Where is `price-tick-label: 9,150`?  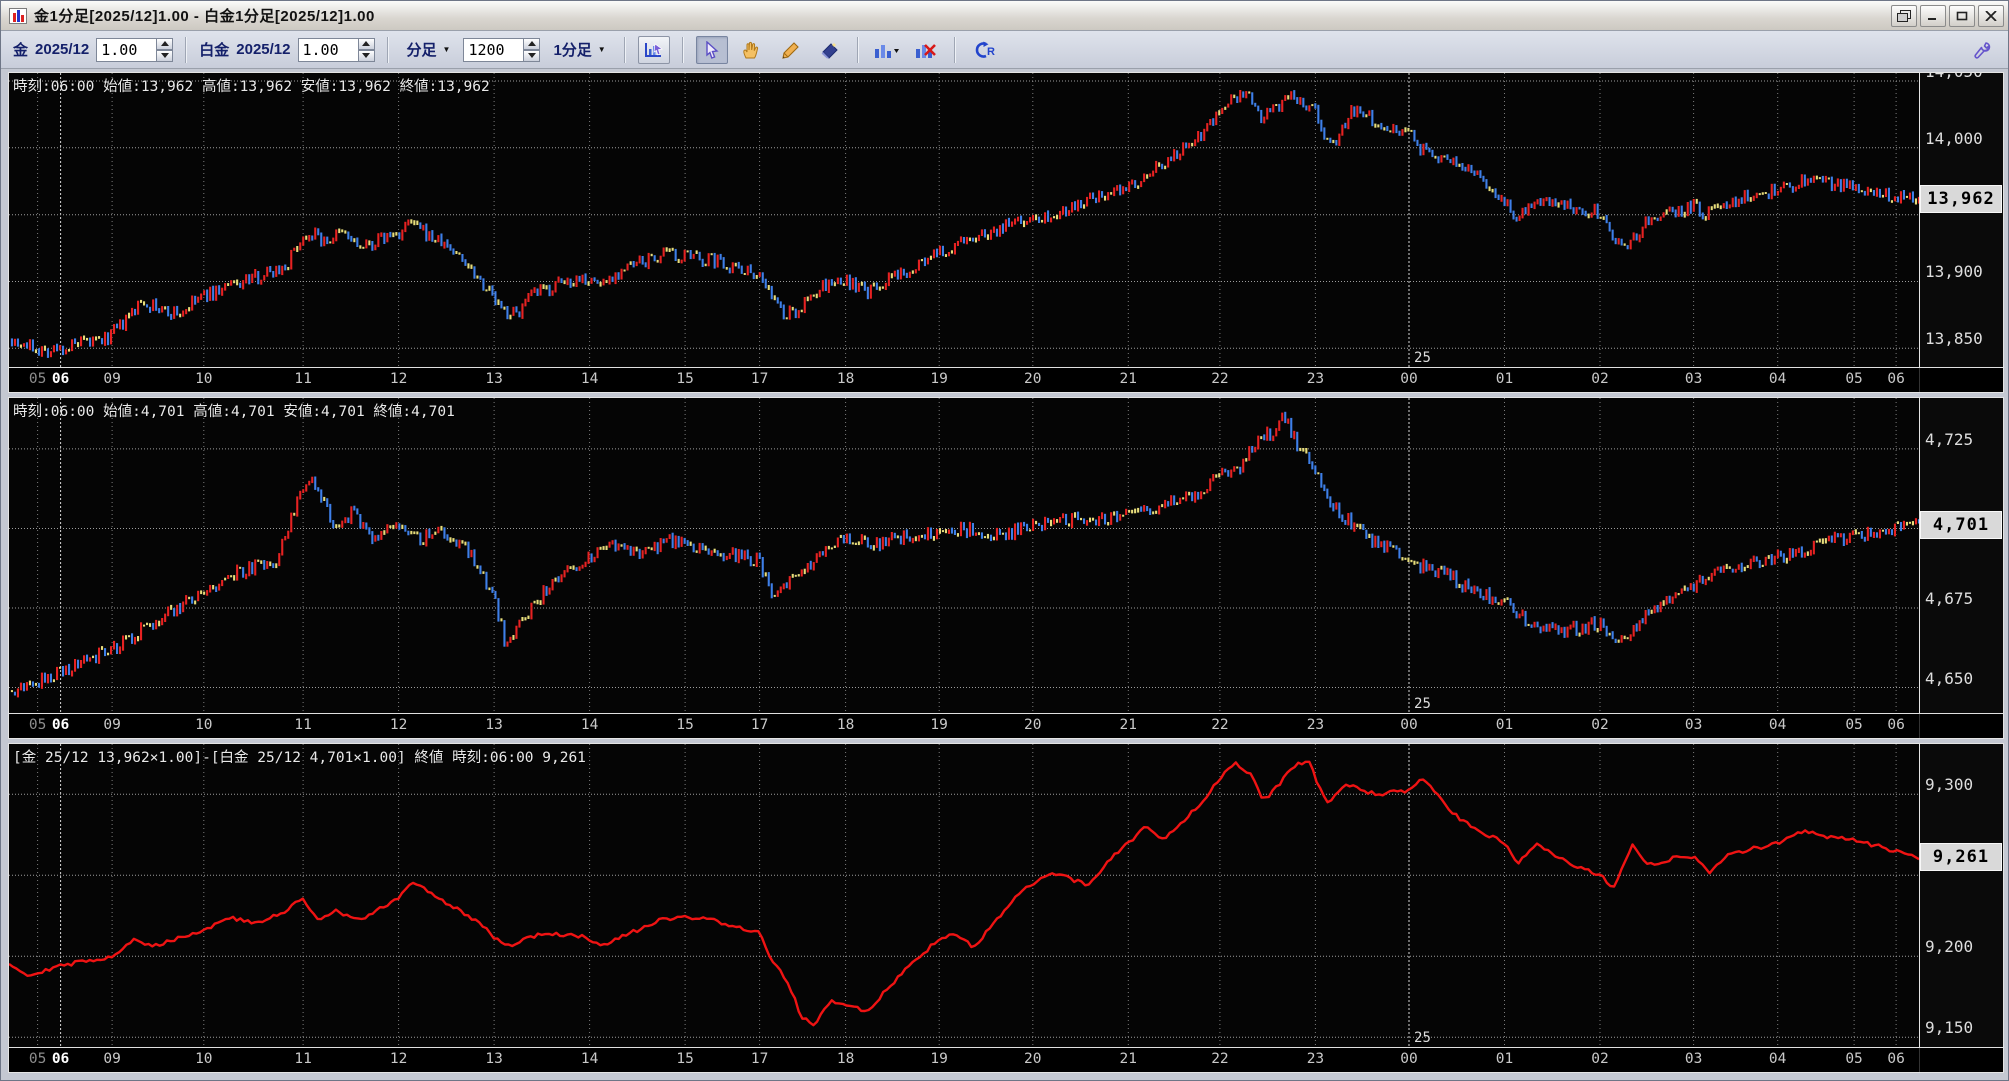
price-tick-label: 9,150 is located at coordinates (1949, 1028).